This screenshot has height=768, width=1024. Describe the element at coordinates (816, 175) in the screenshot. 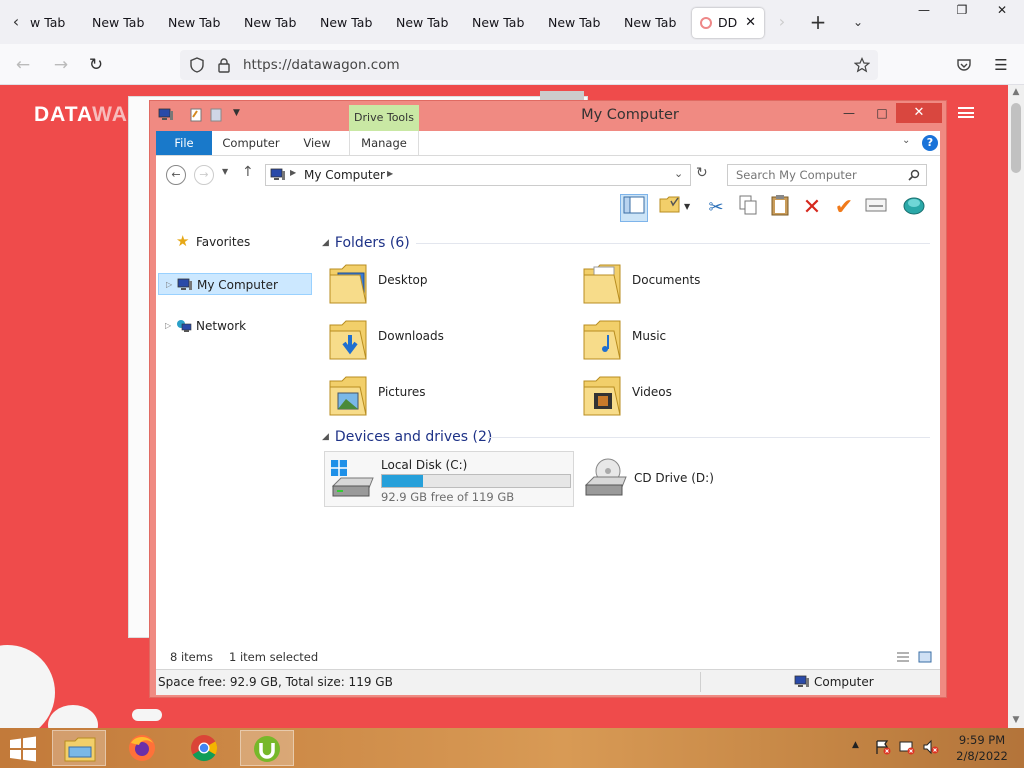

I see `search-input` at that location.